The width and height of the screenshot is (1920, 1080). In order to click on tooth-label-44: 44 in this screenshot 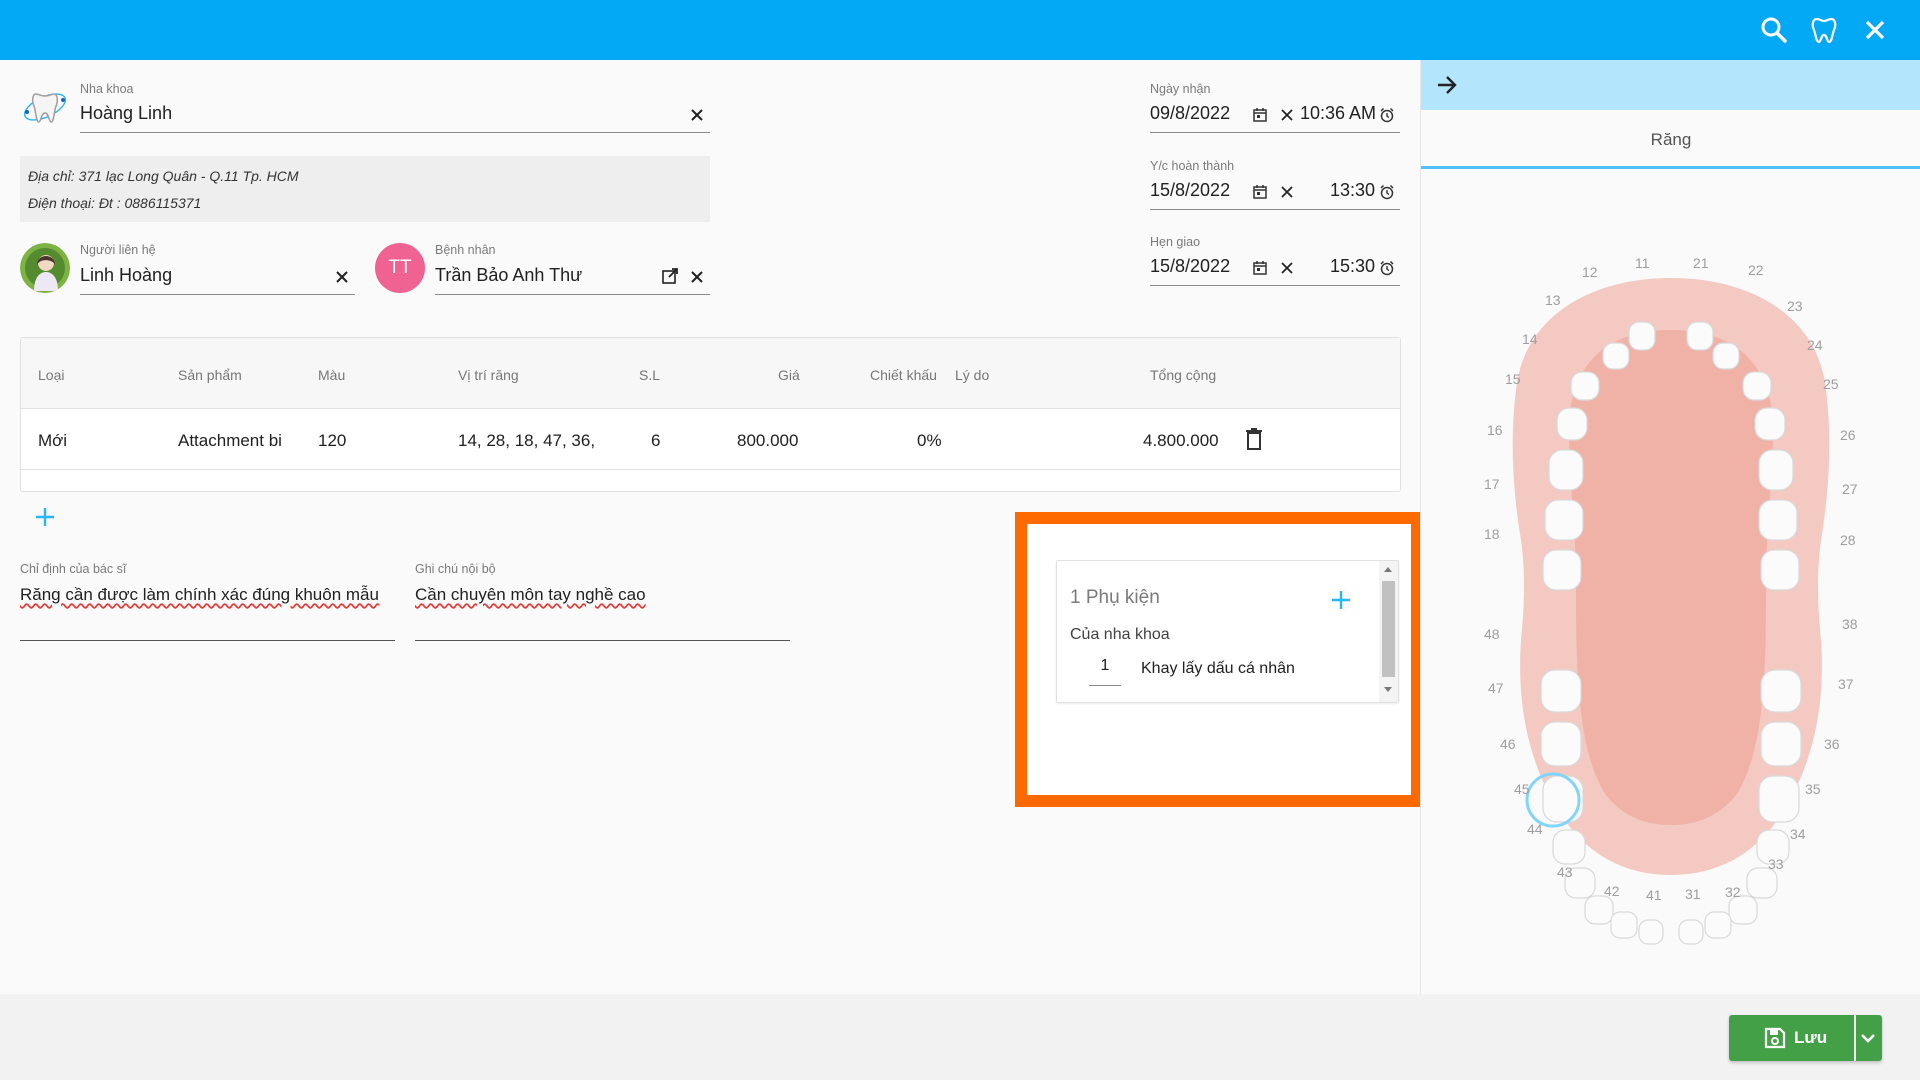, I will do `click(1535, 829)`.